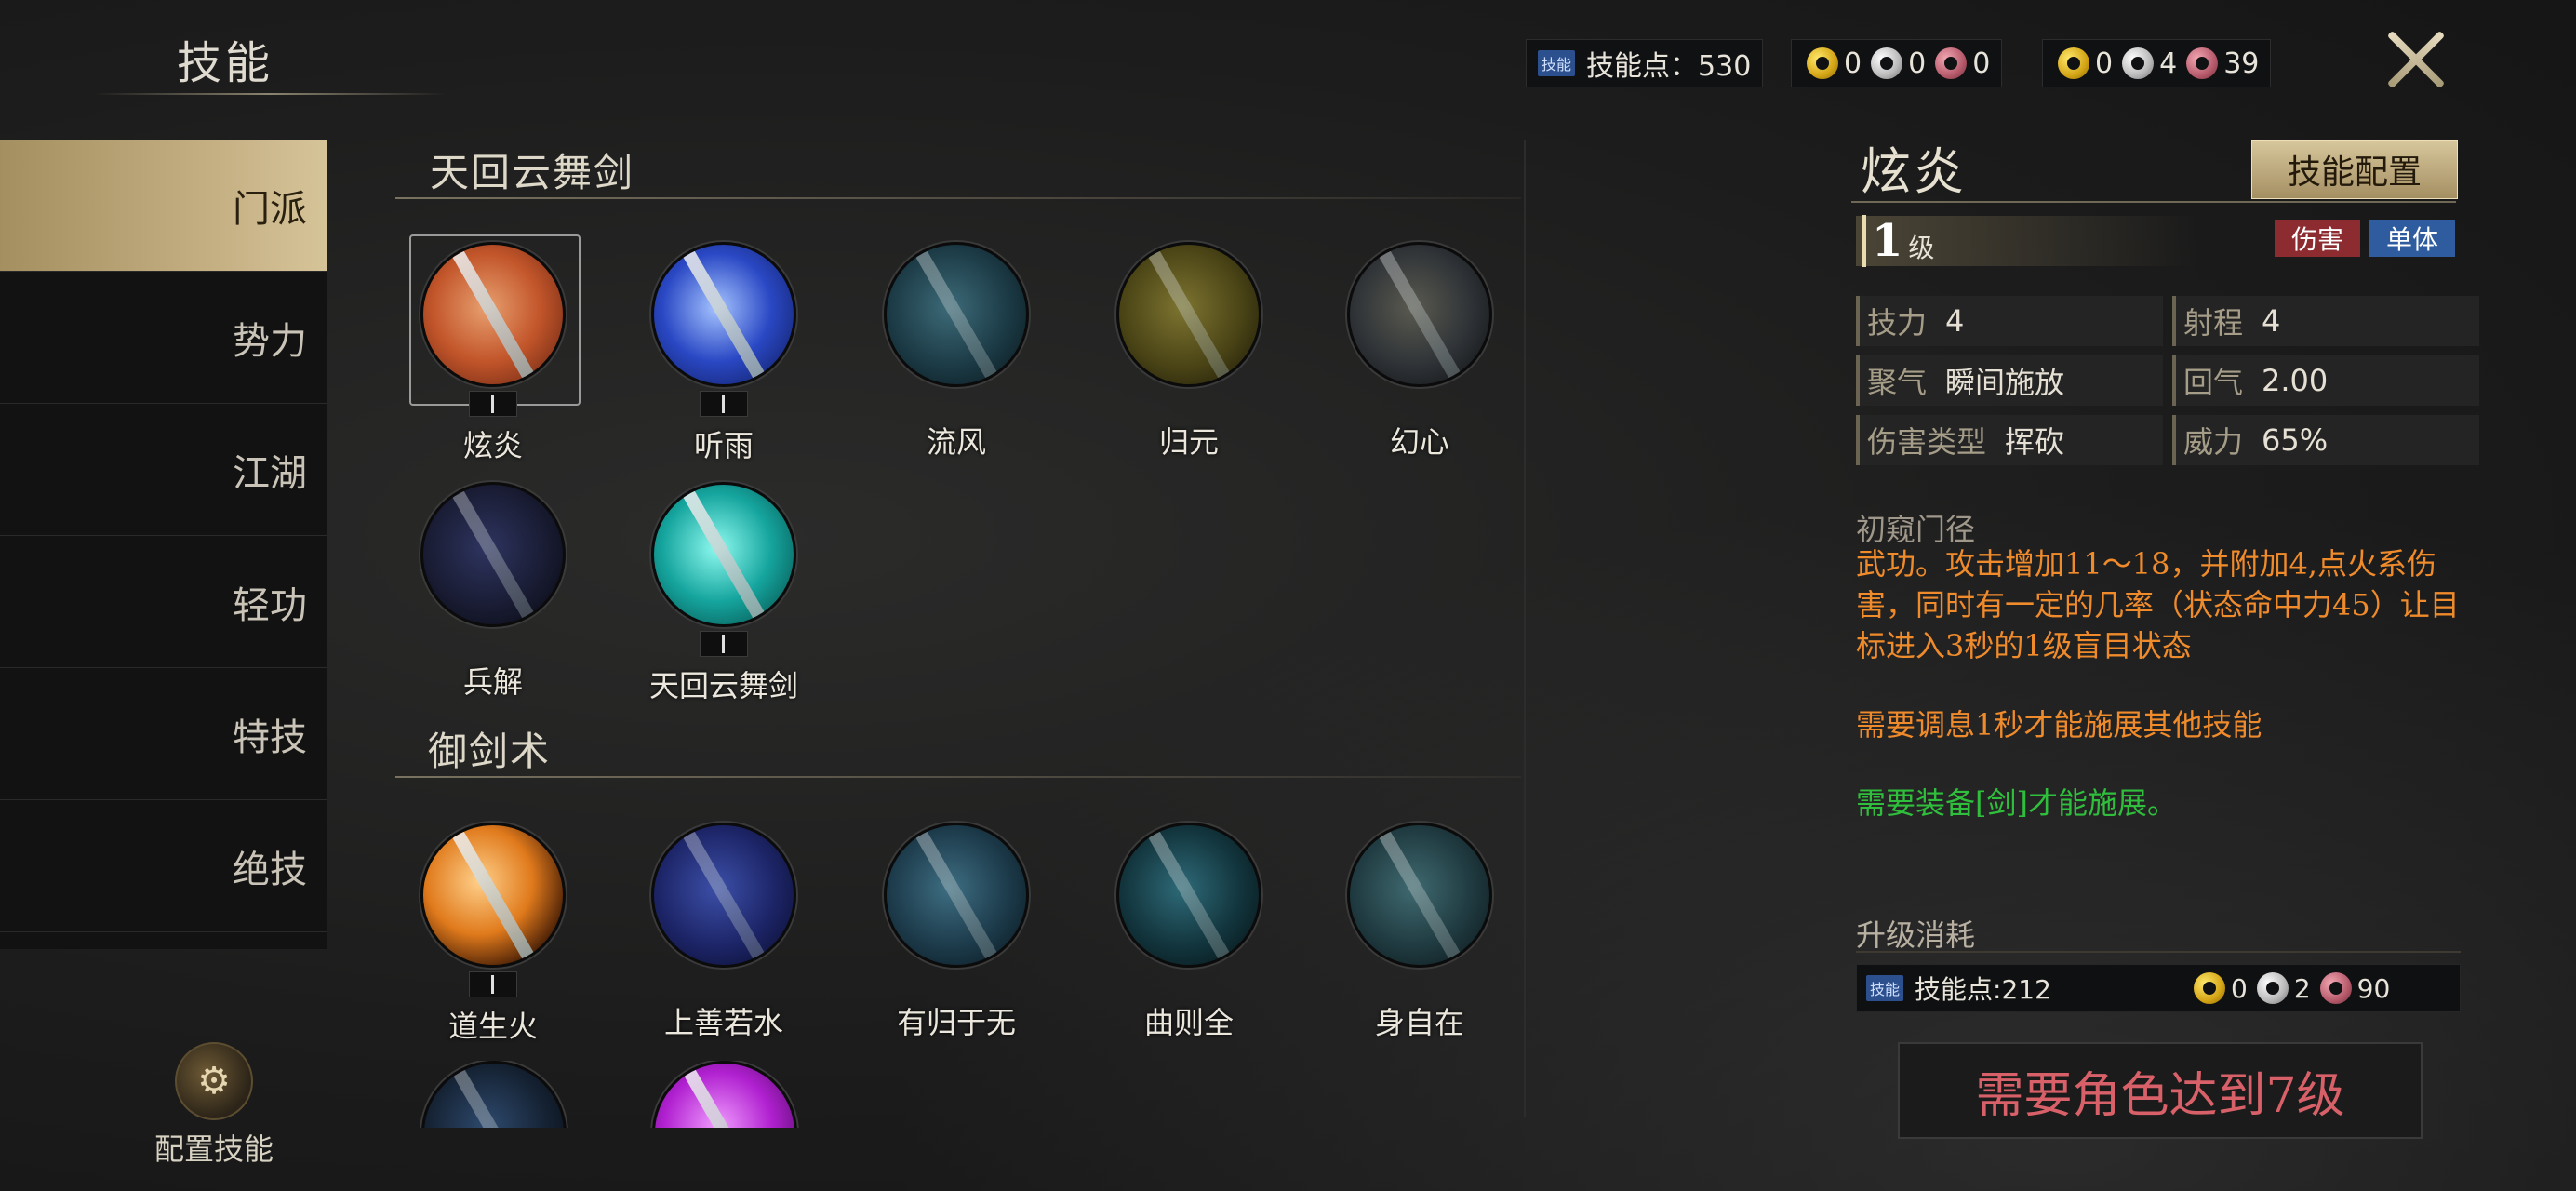 Image resolution: width=2576 pixels, height=1191 pixels. Describe the element at coordinates (2354, 169) in the screenshot. I see `skill-config-button: 技能配置` at that location.